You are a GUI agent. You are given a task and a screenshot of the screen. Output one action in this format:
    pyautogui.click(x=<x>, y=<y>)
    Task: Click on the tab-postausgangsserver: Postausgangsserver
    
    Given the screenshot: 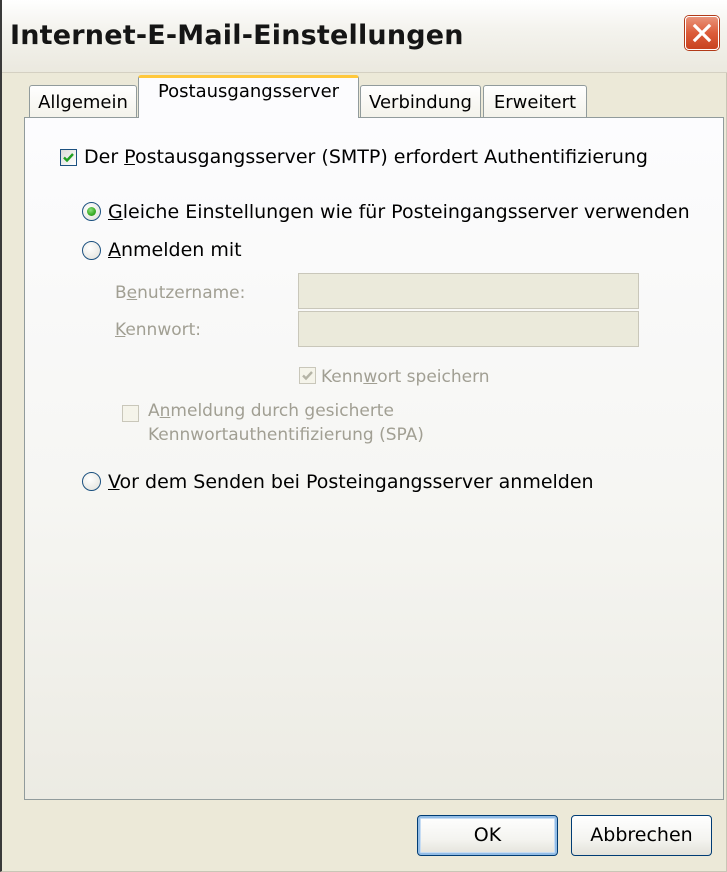 What is the action you would take?
    pyautogui.click(x=248, y=96)
    